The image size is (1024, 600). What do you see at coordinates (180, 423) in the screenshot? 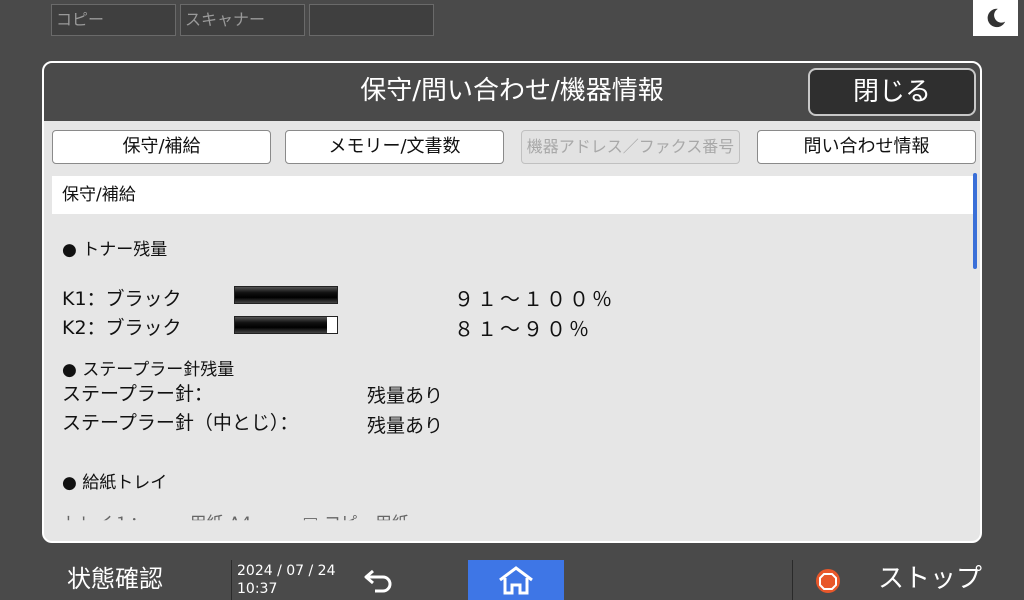
I see `saddle-staple-label: ステープラー針（中とじ）：` at bounding box center [180, 423].